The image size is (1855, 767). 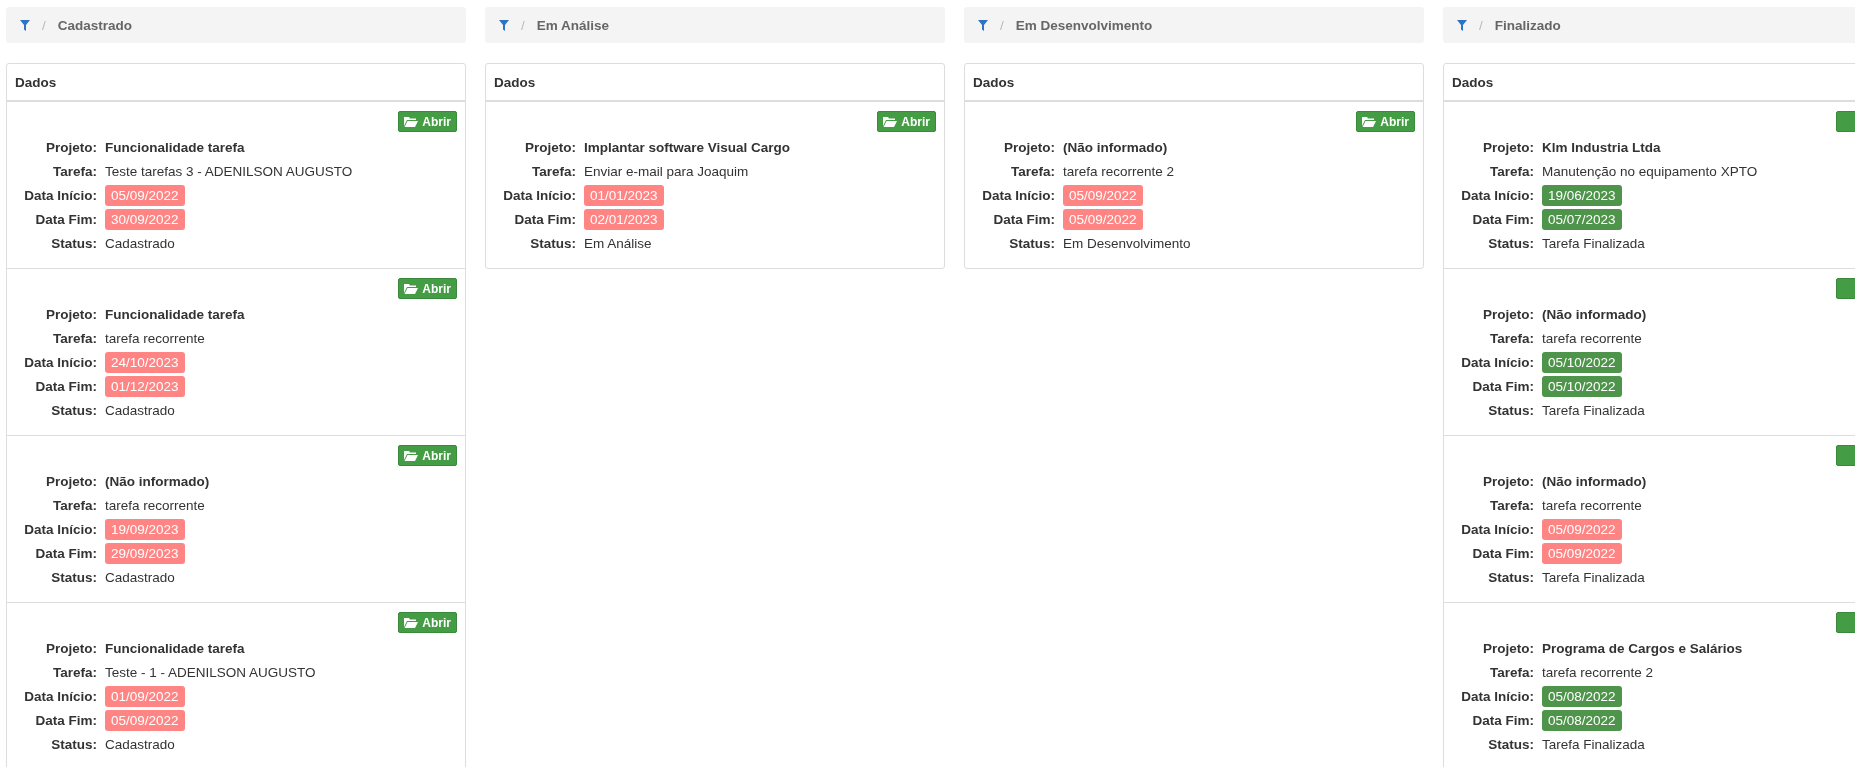 What do you see at coordinates (1084, 25) in the screenshot?
I see `breadcrumb-title: Em Desenvolvimento` at bounding box center [1084, 25].